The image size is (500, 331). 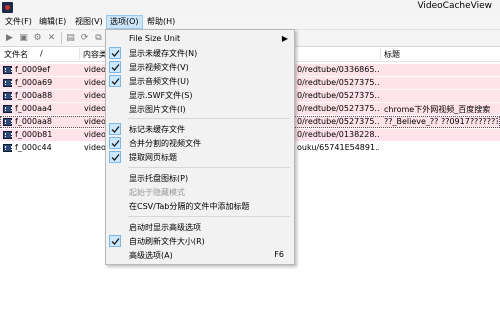 What do you see at coordinates (200, 227) in the screenshot?
I see `menu-item-show-advanced-on-start: 启动时显示高级选项` at bounding box center [200, 227].